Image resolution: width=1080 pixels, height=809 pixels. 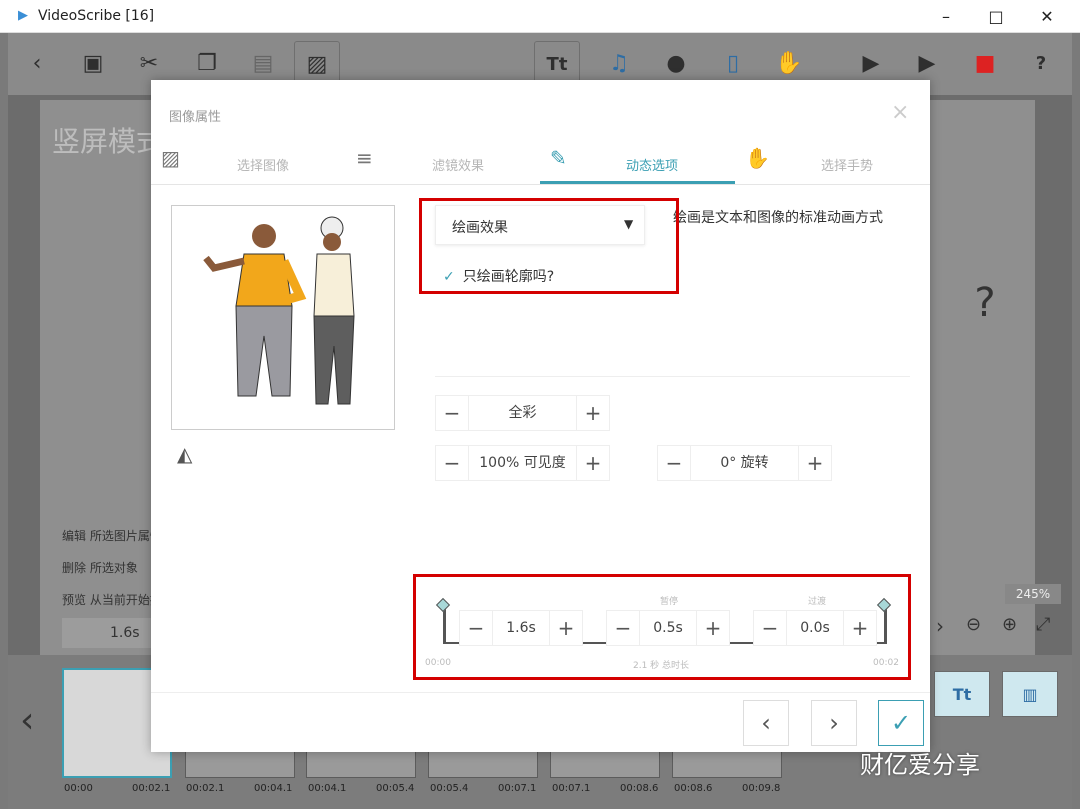 I want to click on fit-screen-icon: ⤢, so click(x=1043, y=624).